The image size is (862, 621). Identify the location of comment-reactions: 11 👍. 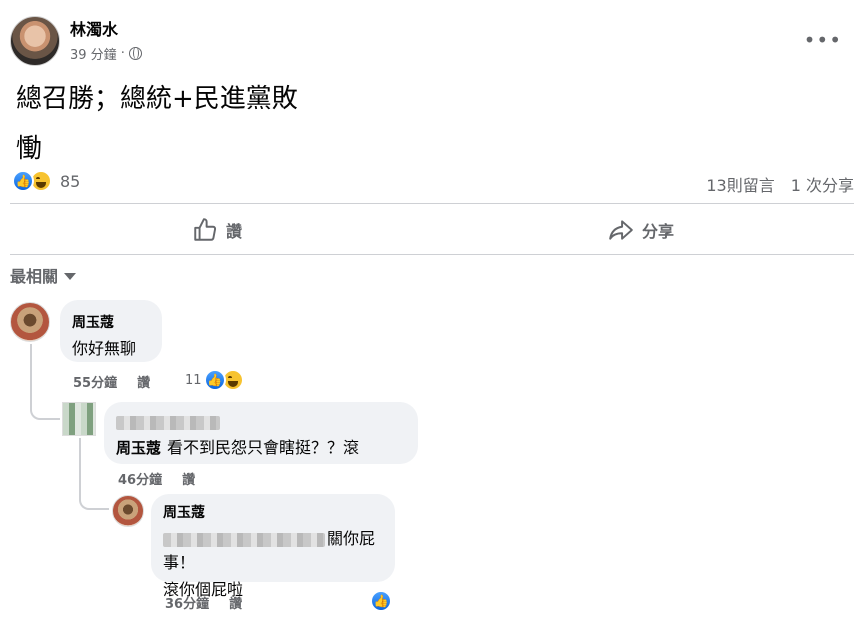
(214, 380).